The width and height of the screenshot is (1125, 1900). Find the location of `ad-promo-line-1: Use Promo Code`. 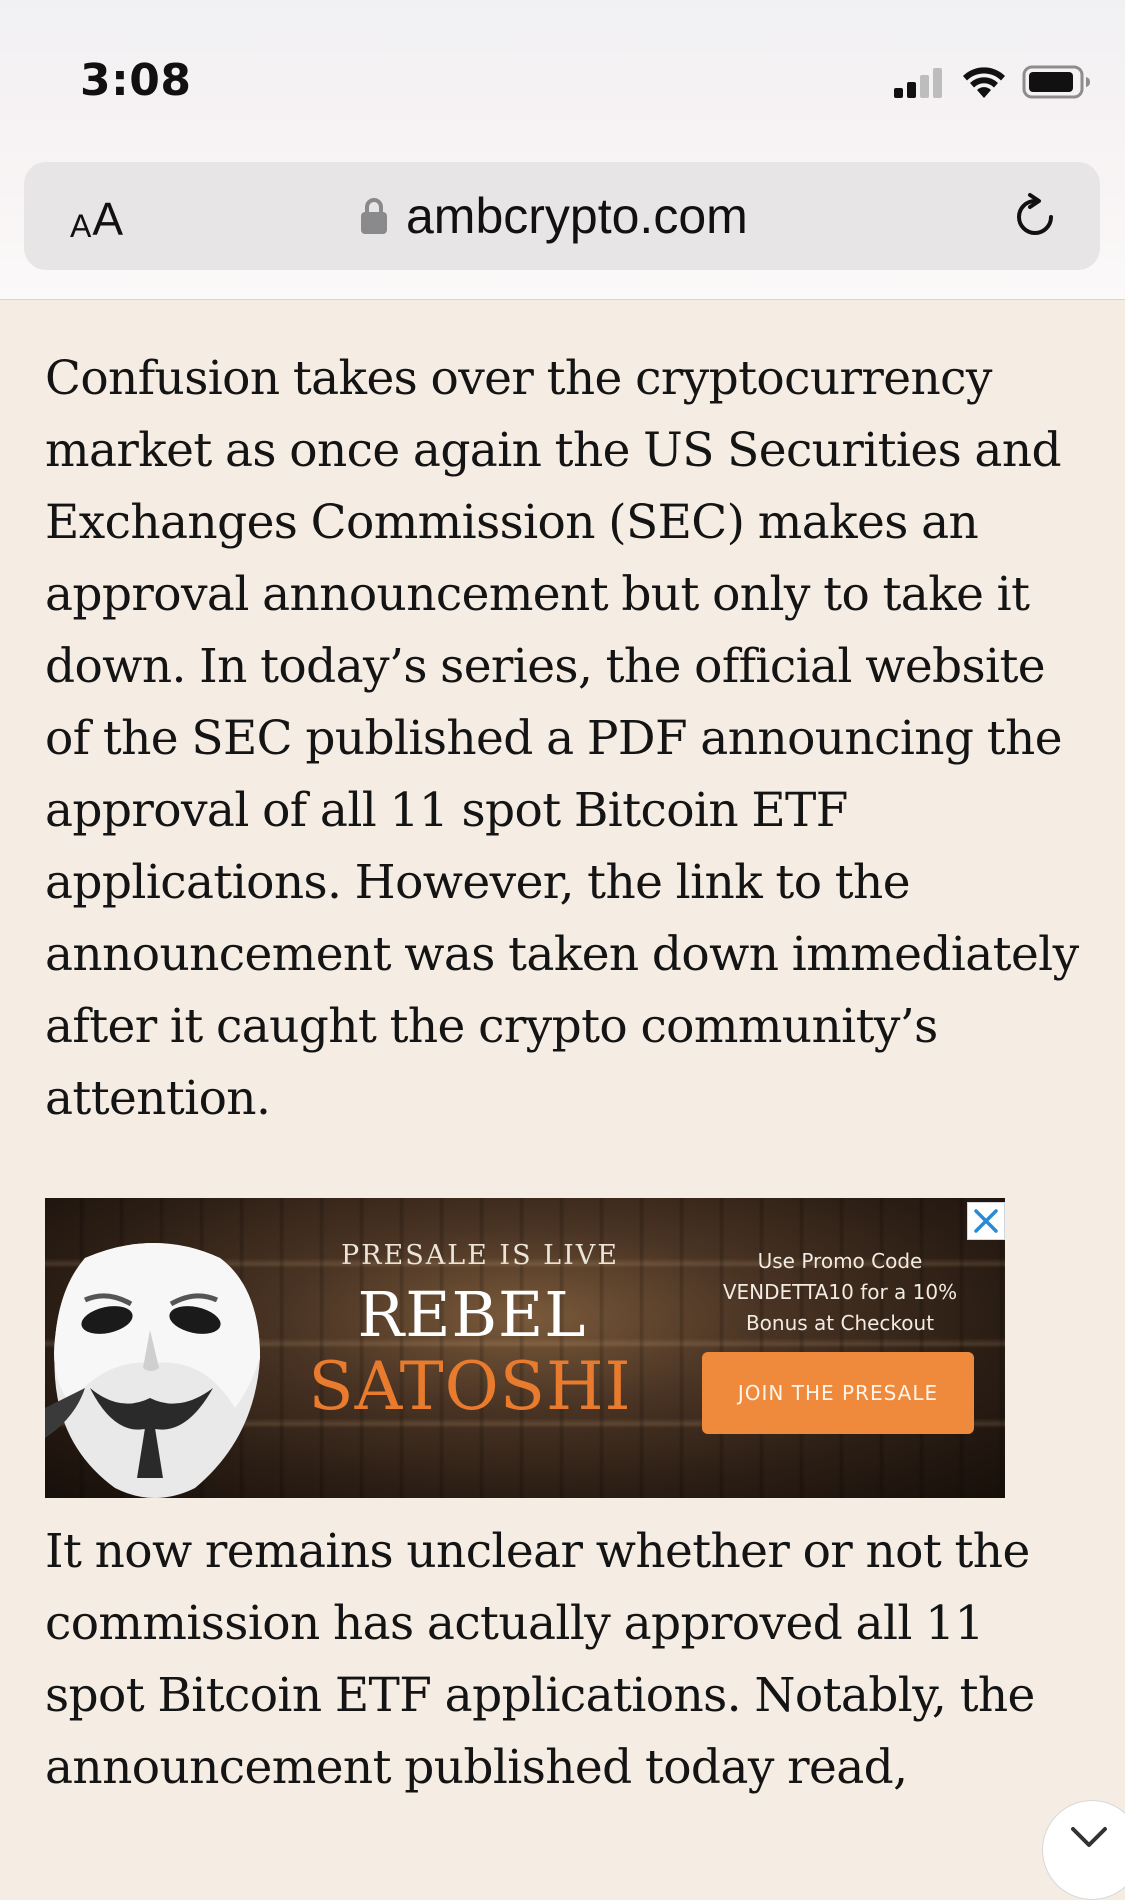

ad-promo-line-1: Use Promo Code is located at coordinates (840, 1261).